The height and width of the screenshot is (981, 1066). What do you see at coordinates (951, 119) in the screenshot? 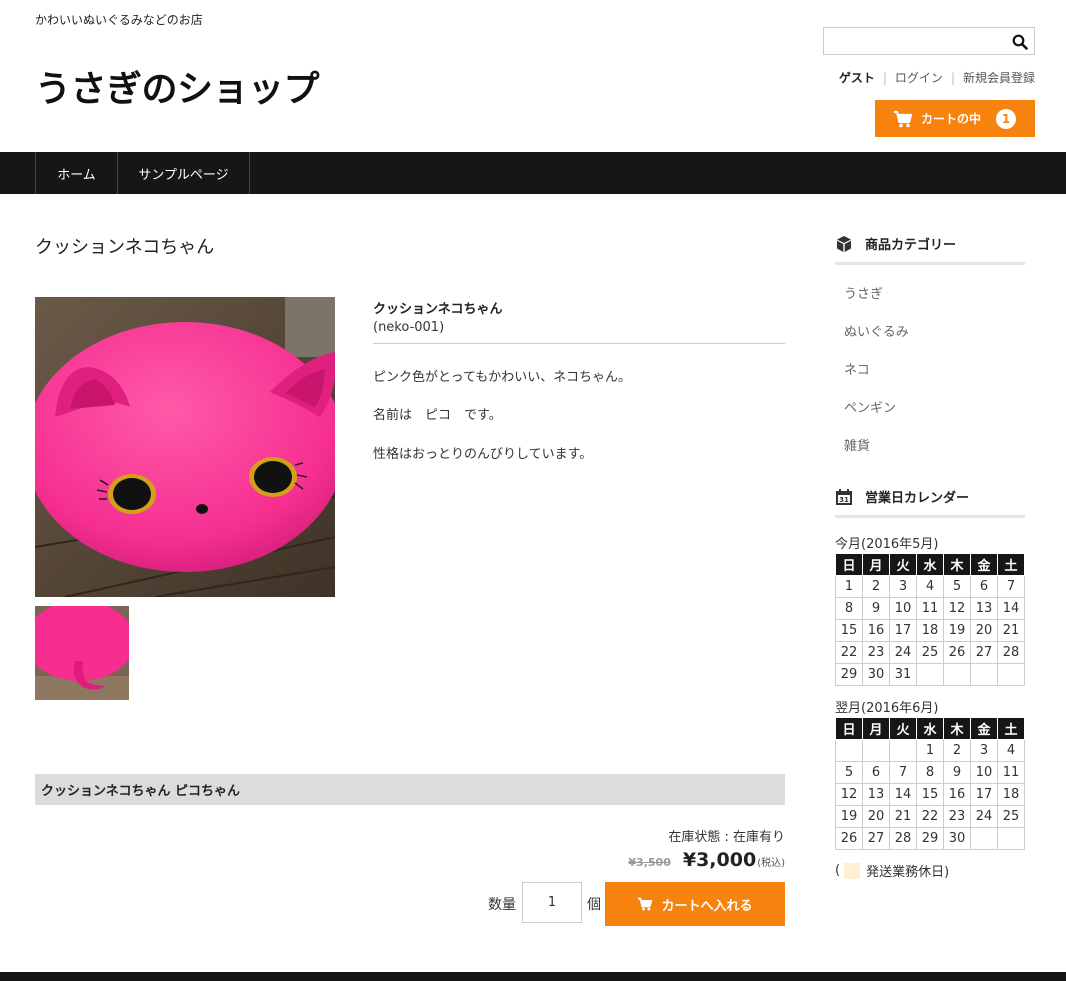
I see `cart-label: カートの中` at bounding box center [951, 119].